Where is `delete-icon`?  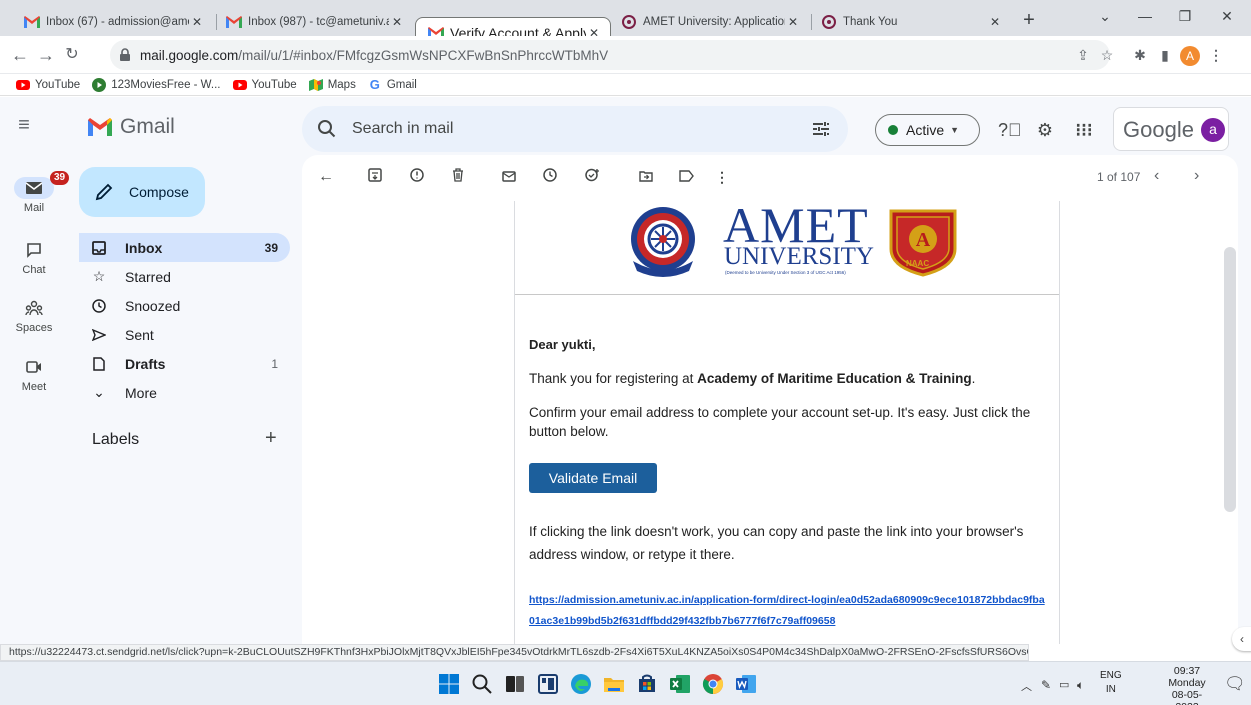
delete-icon is located at coordinates (458, 177).